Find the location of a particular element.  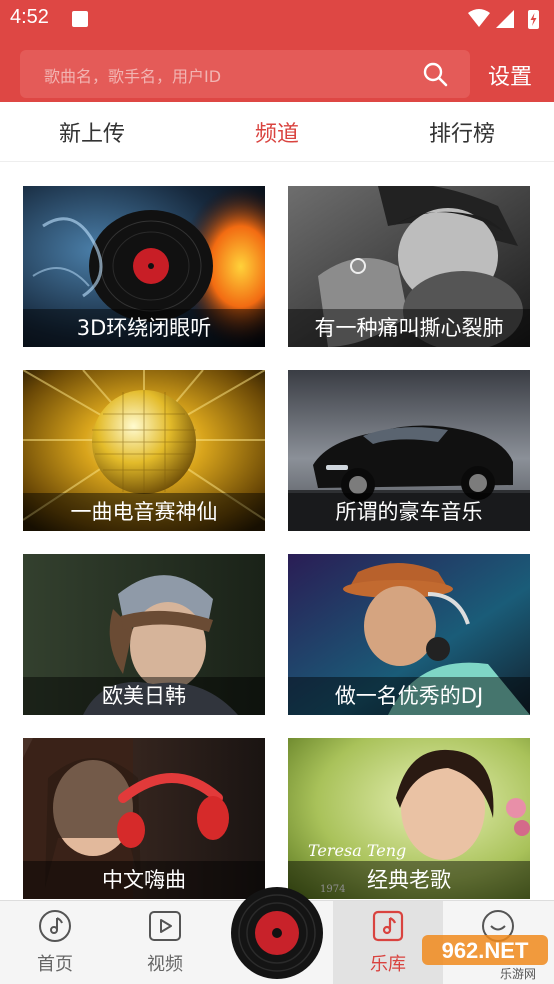

status-bar: 4:52 is located at coordinates (277, 19).